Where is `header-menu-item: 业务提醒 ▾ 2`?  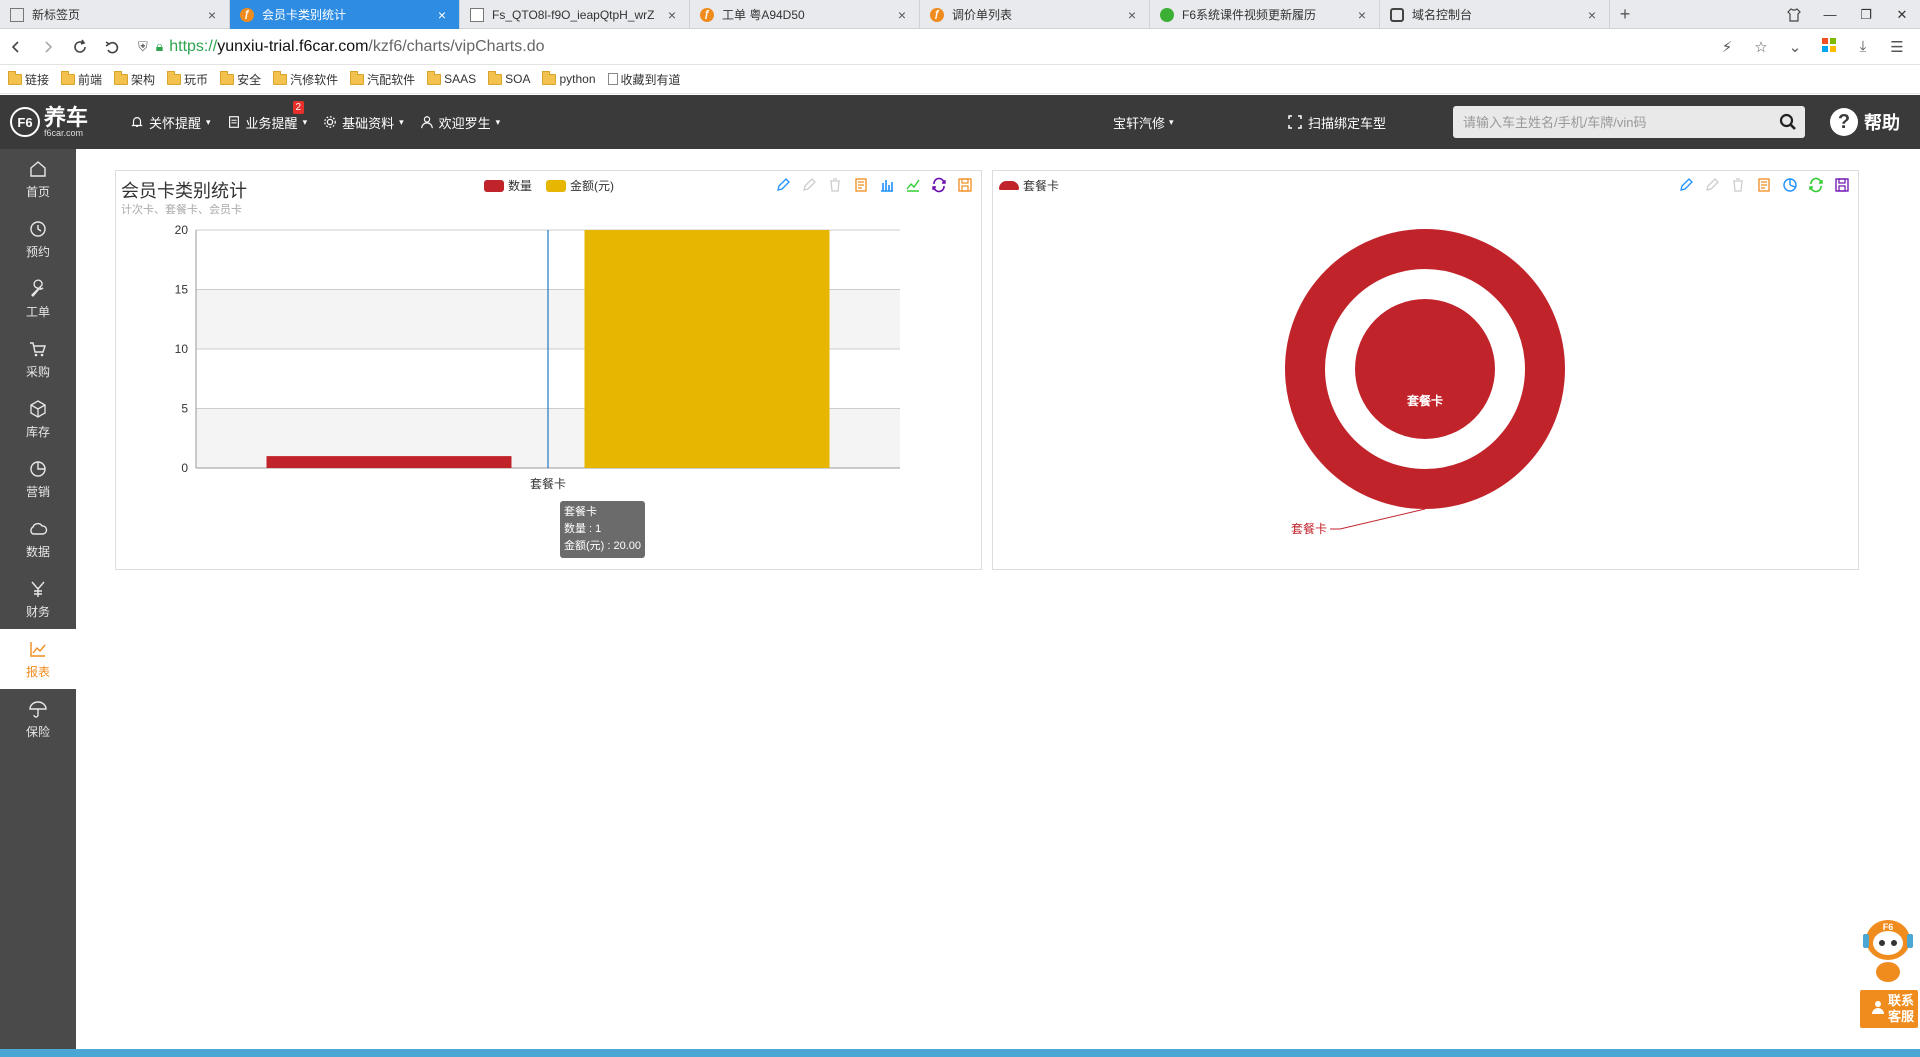
header-menu-item: 业务提醒 ▾ 2 is located at coordinates (267, 116).